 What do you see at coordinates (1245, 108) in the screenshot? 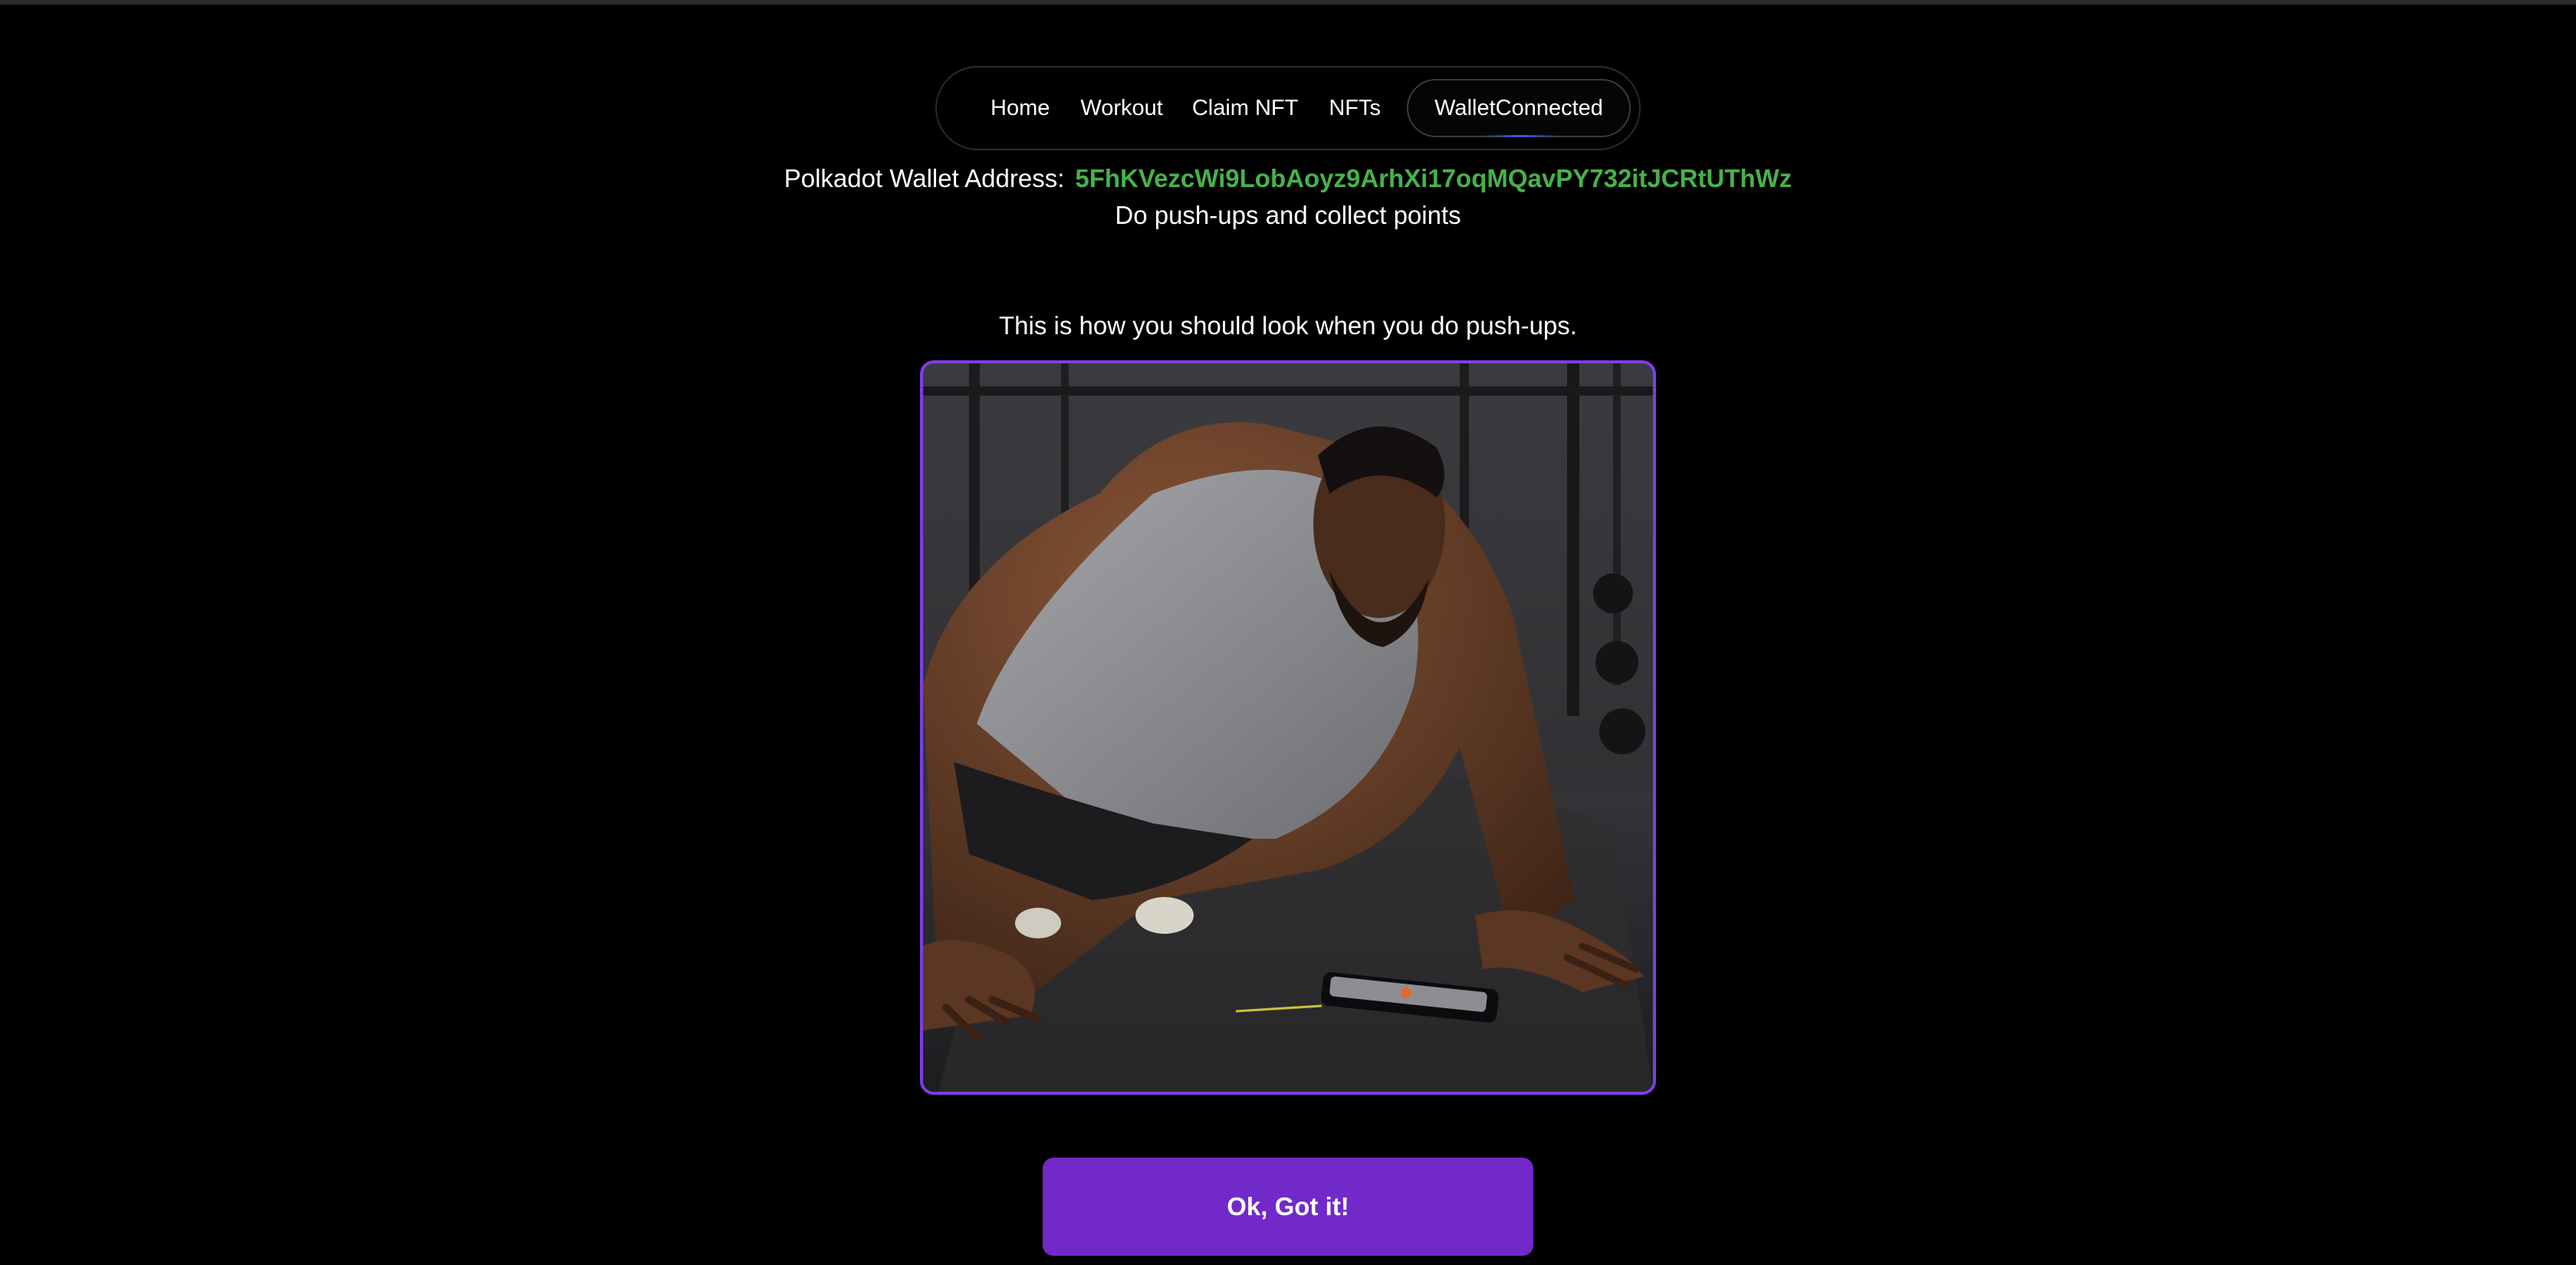
I see `nav-claim-nft-link: Claim NFT` at bounding box center [1245, 108].